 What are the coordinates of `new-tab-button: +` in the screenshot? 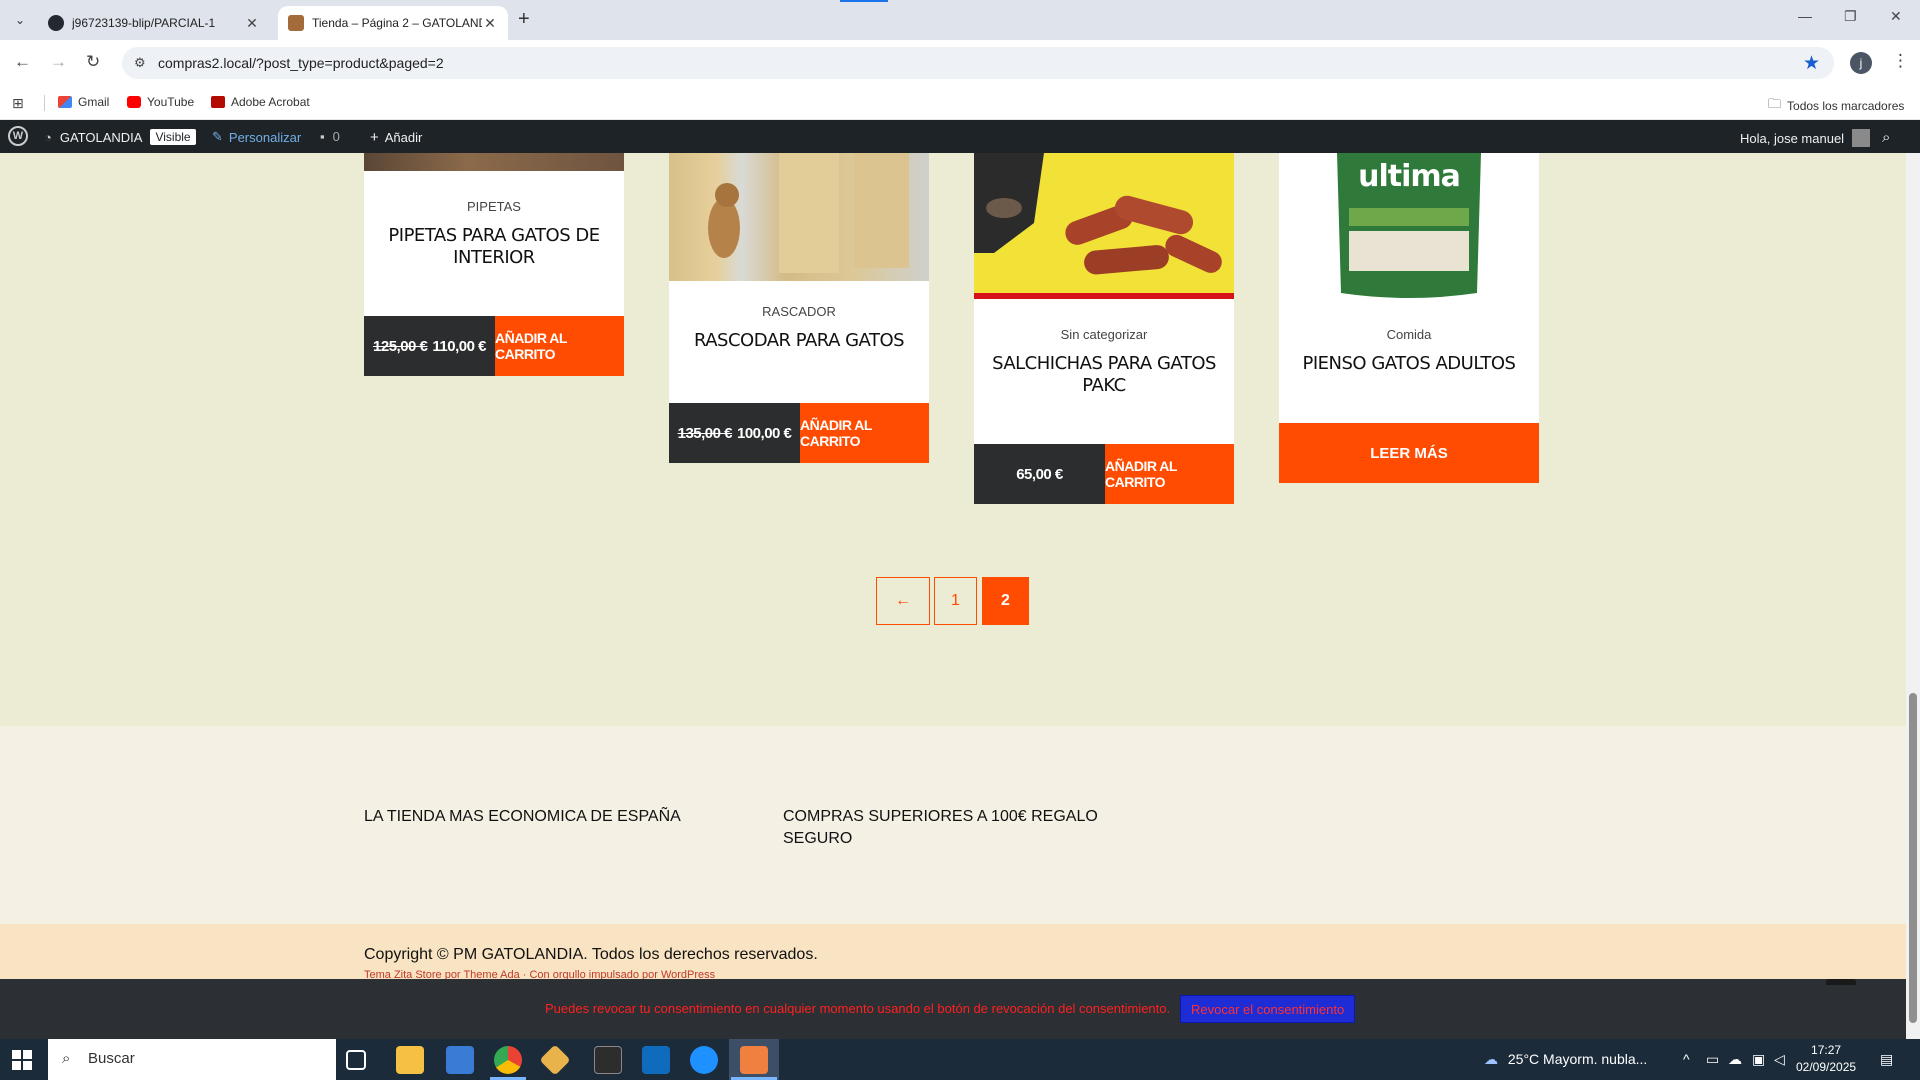 It's located at (524, 19).